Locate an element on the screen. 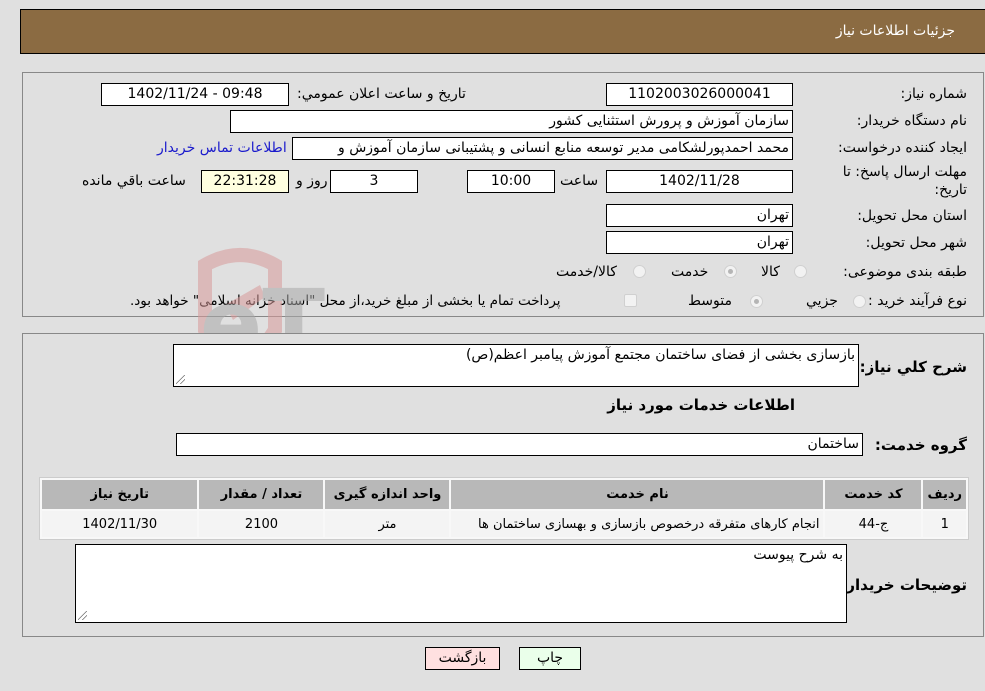 Image resolution: width=985 pixels, height=691 pixels. city-field: تهران is located at coordinates (699, 242).